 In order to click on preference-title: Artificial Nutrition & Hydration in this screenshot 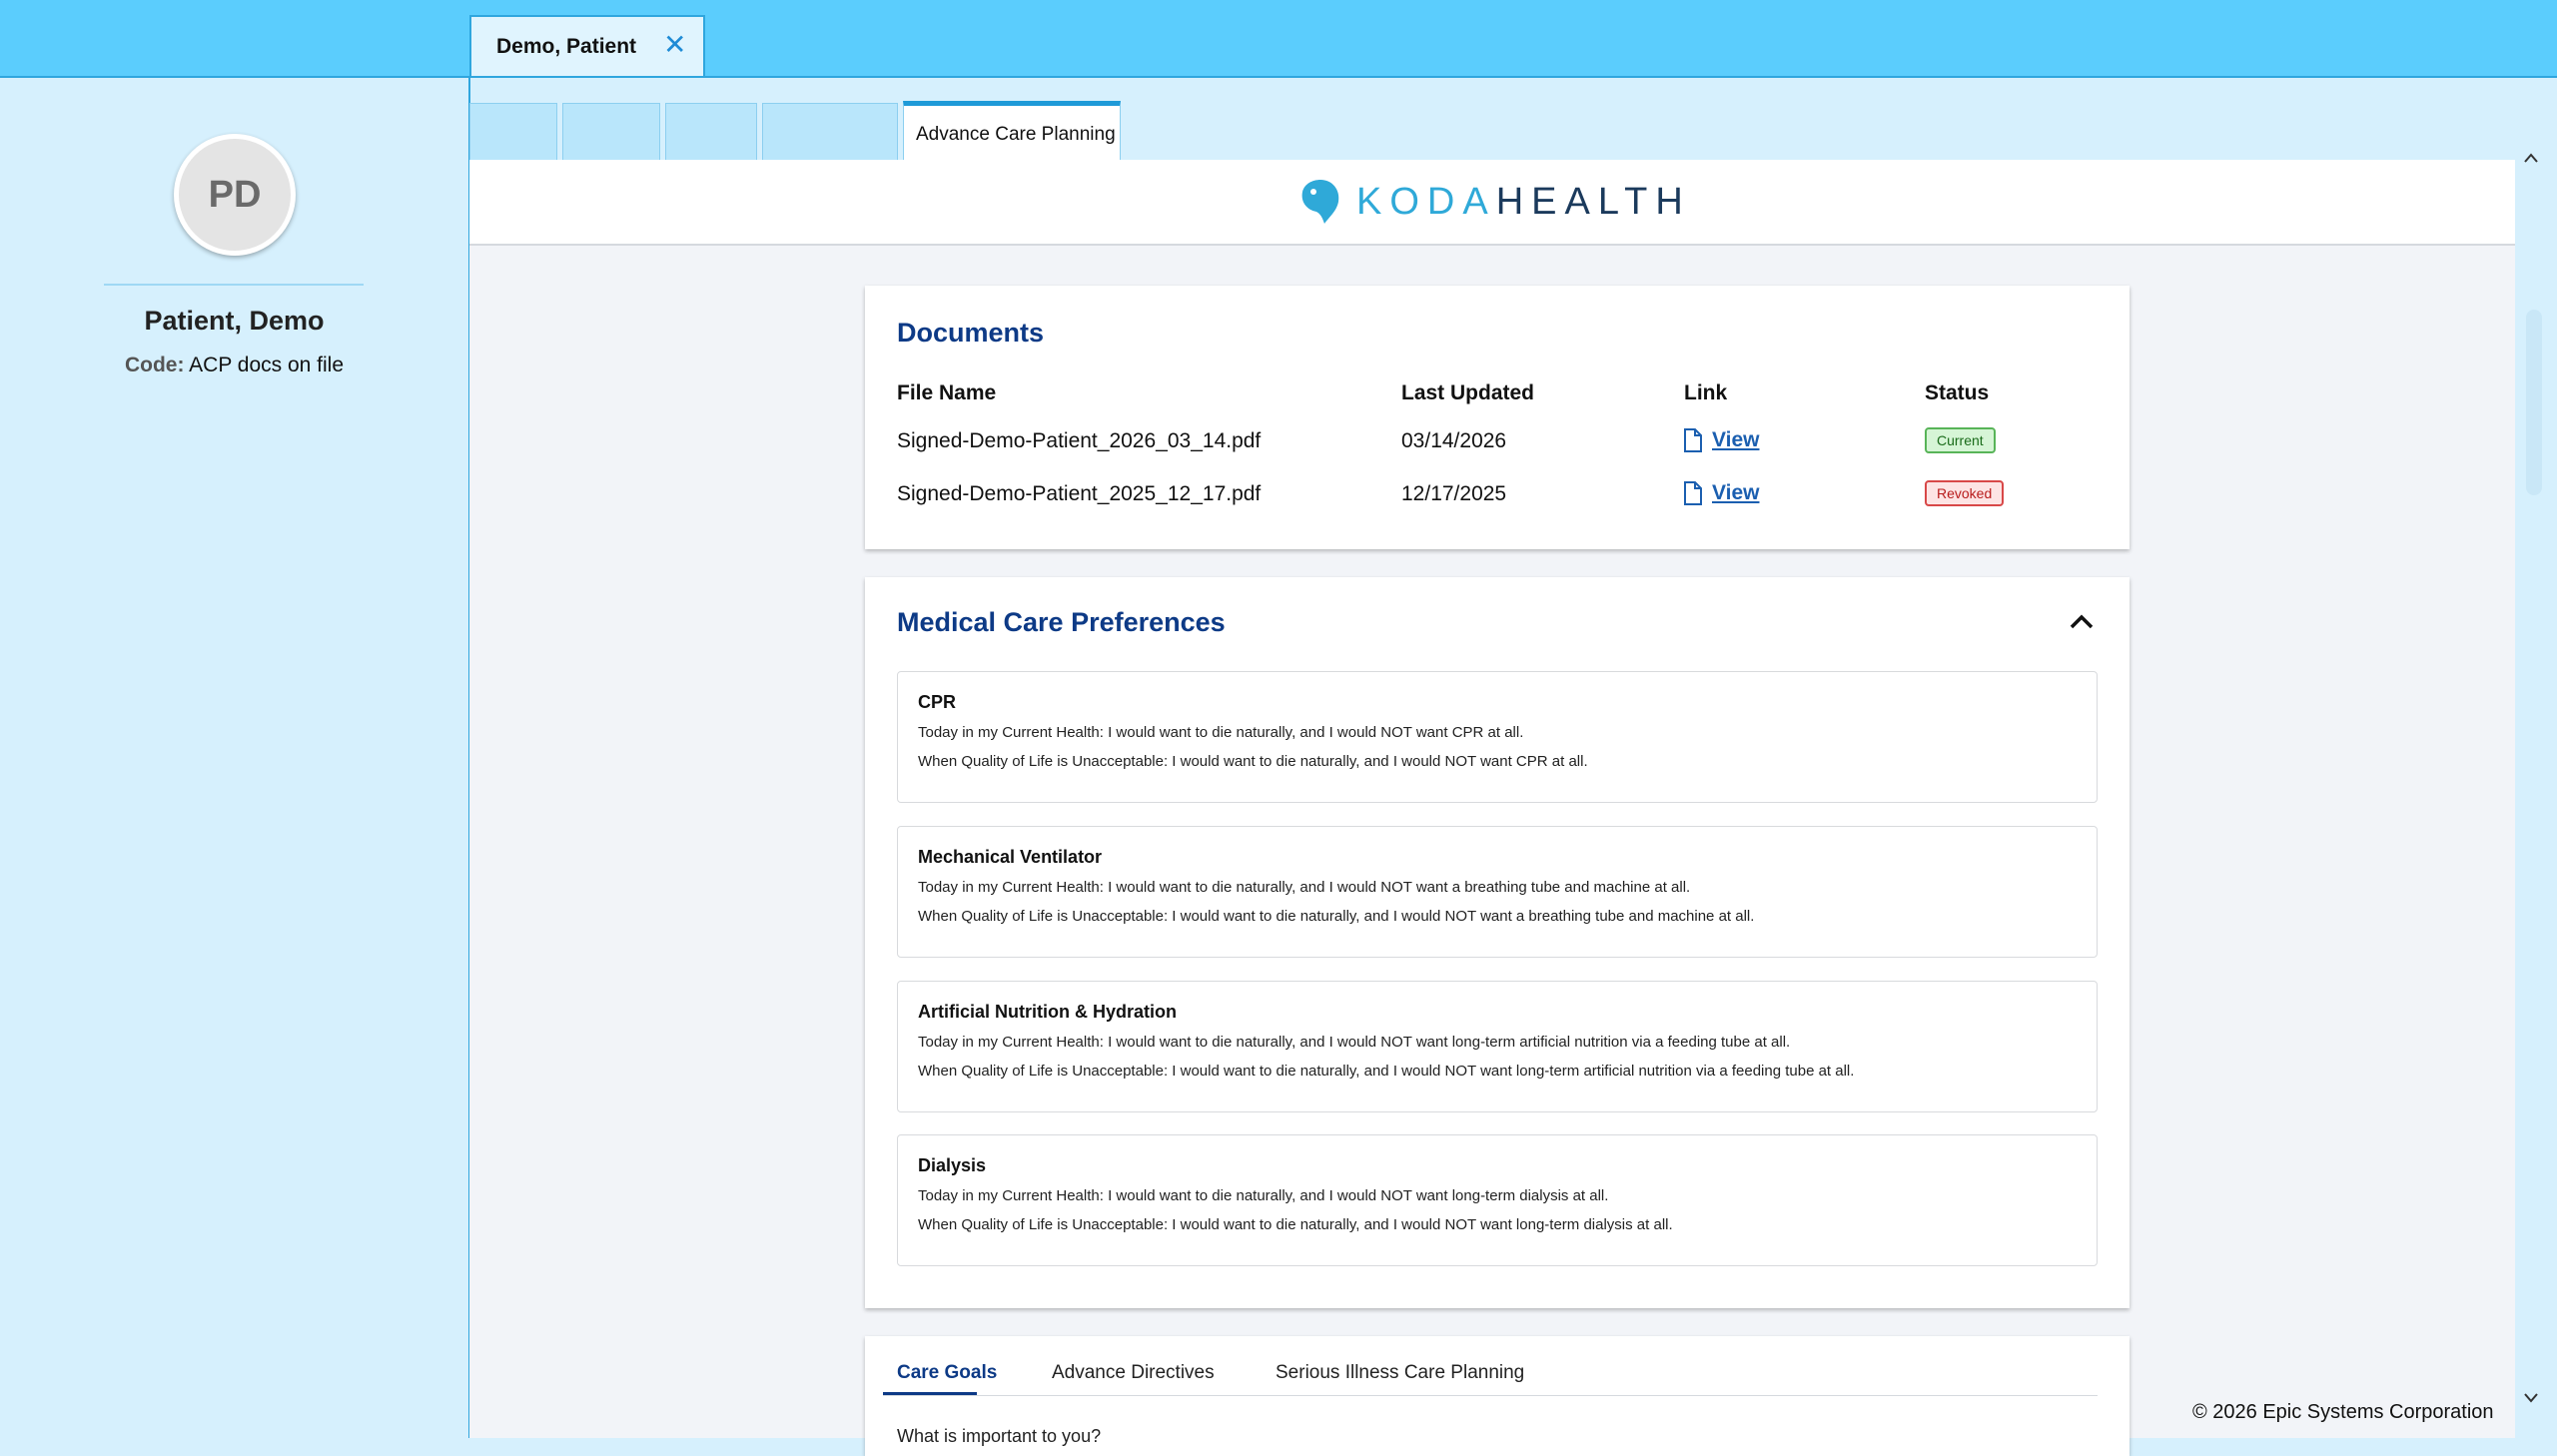, I will do `click(1048, 1012)`.